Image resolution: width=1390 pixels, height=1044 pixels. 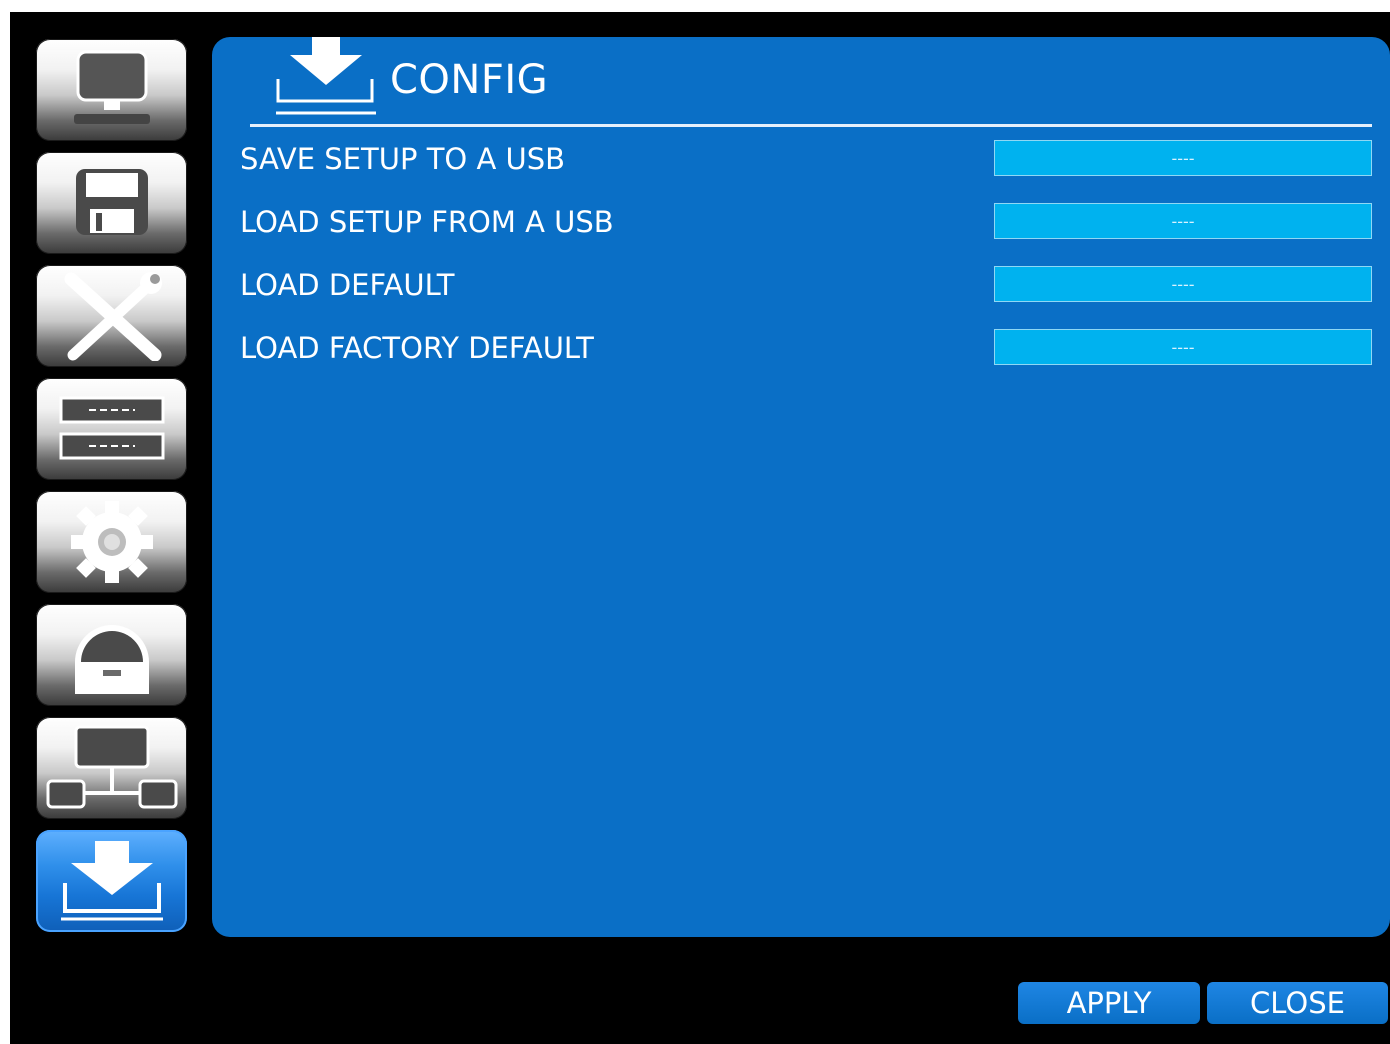 I want to click on load-factory-default-field: ----, so click(x=1183, y=347).